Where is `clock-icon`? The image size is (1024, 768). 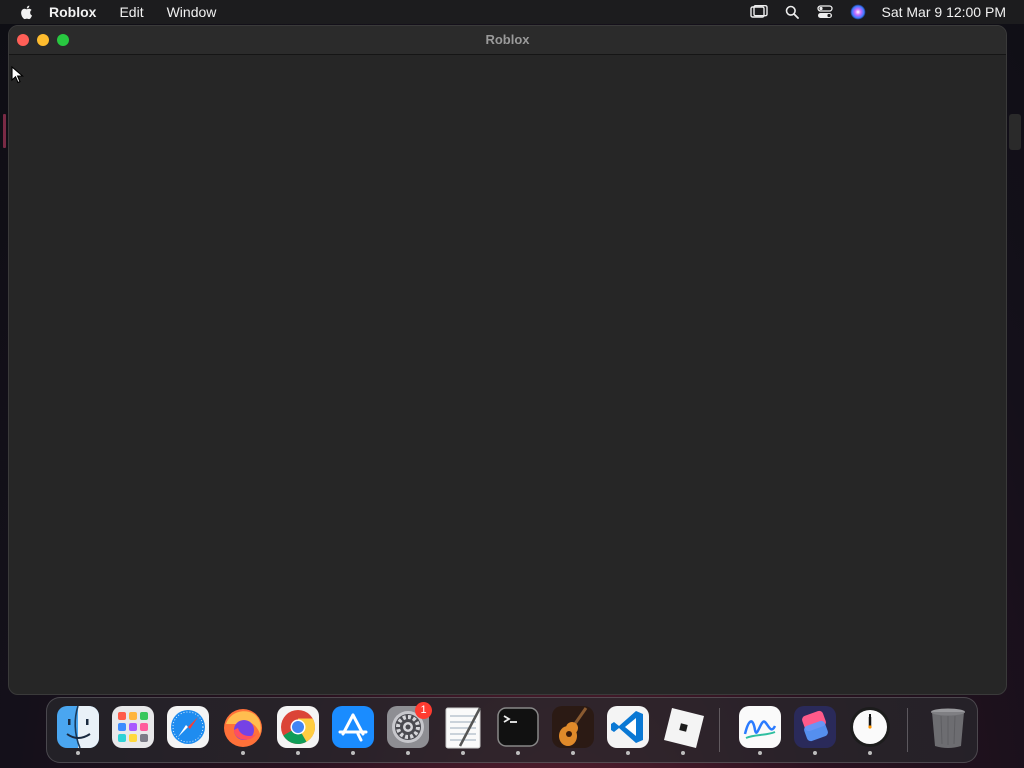
clock-icon is located at coordinates (870, 727).